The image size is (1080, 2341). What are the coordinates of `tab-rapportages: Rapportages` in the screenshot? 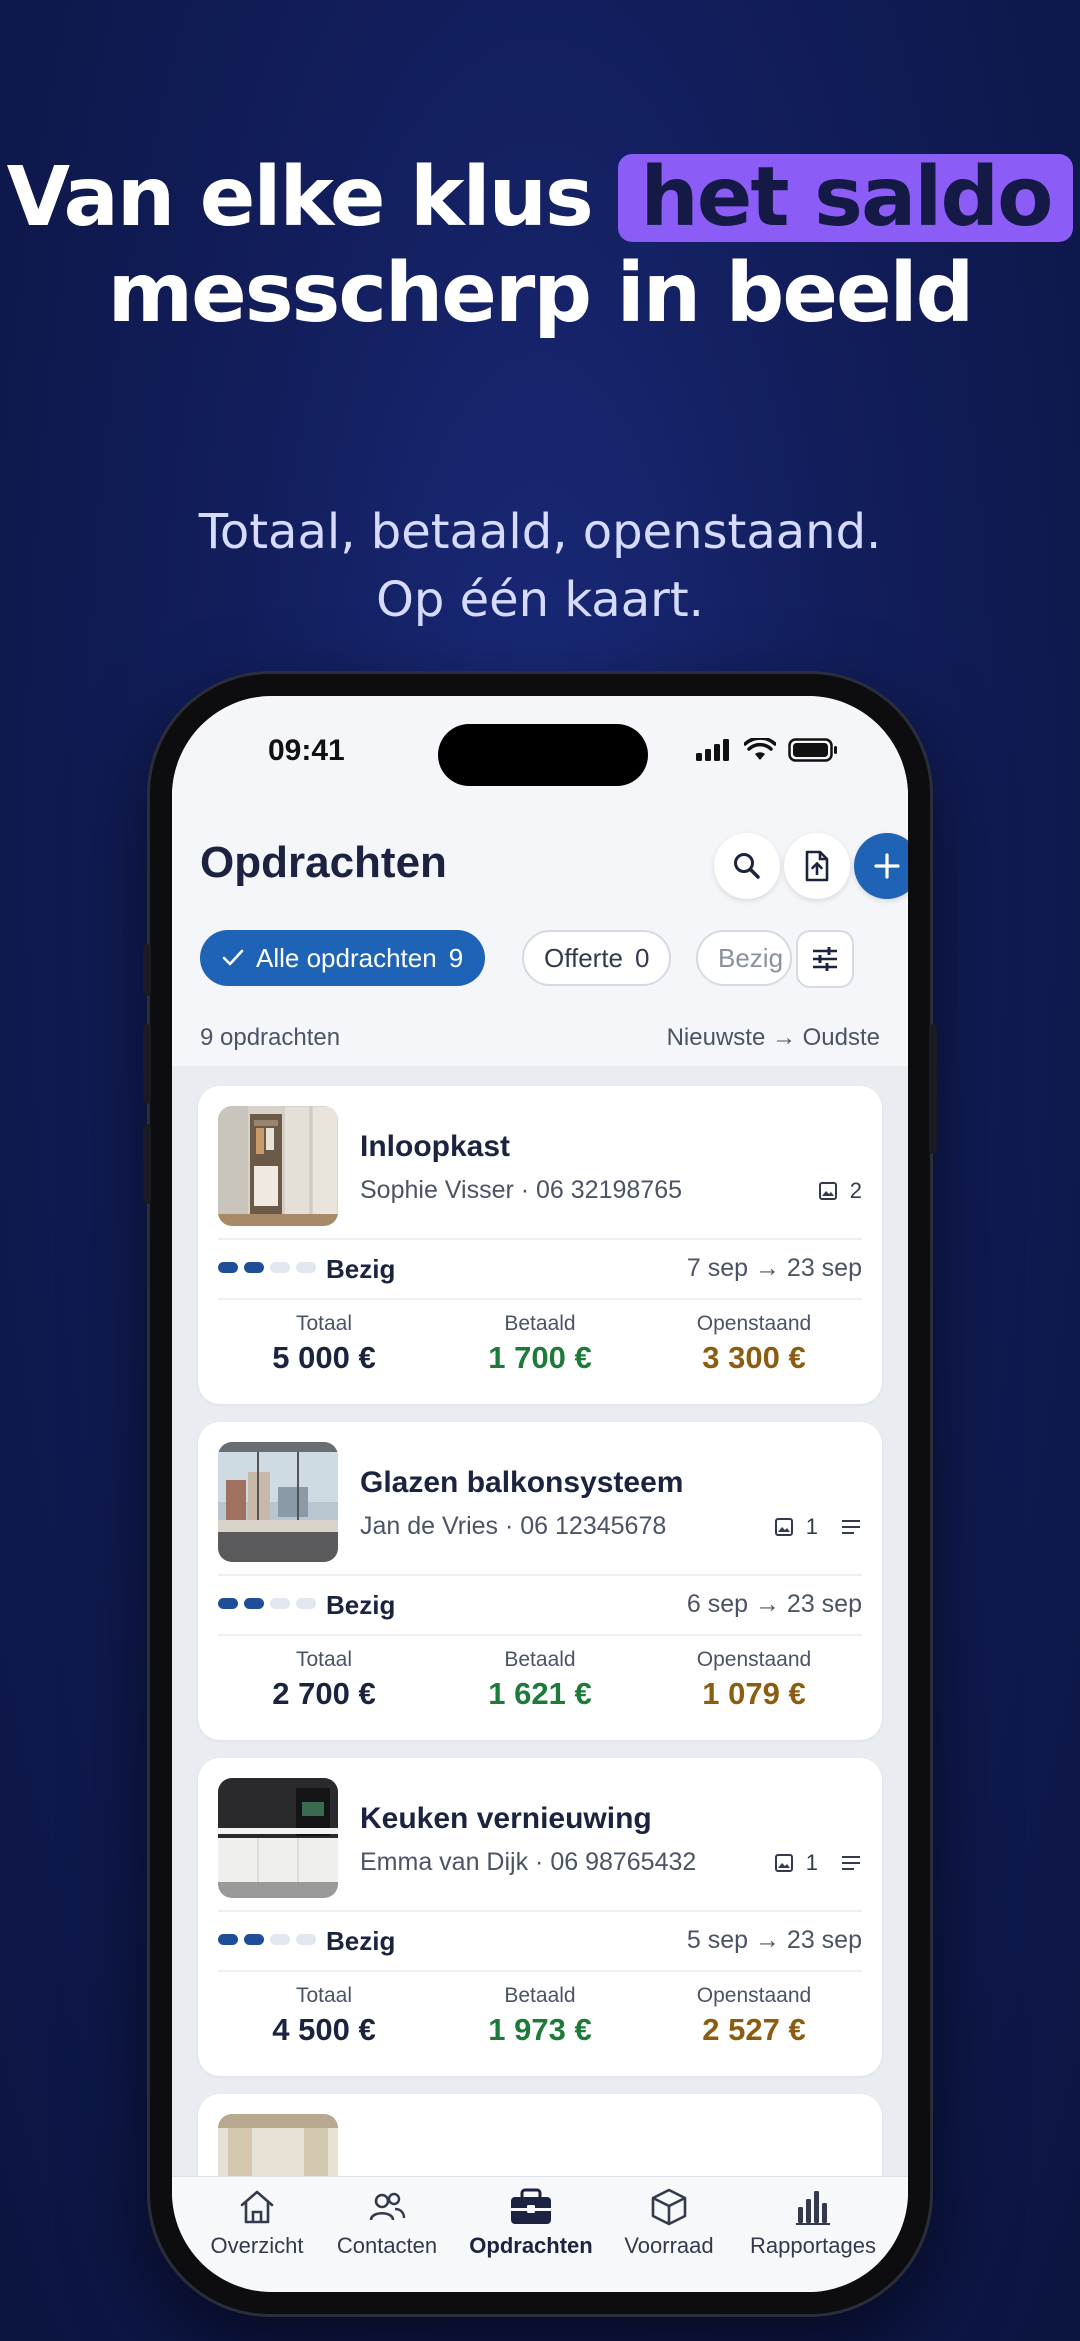 It's located at (813, 2223).